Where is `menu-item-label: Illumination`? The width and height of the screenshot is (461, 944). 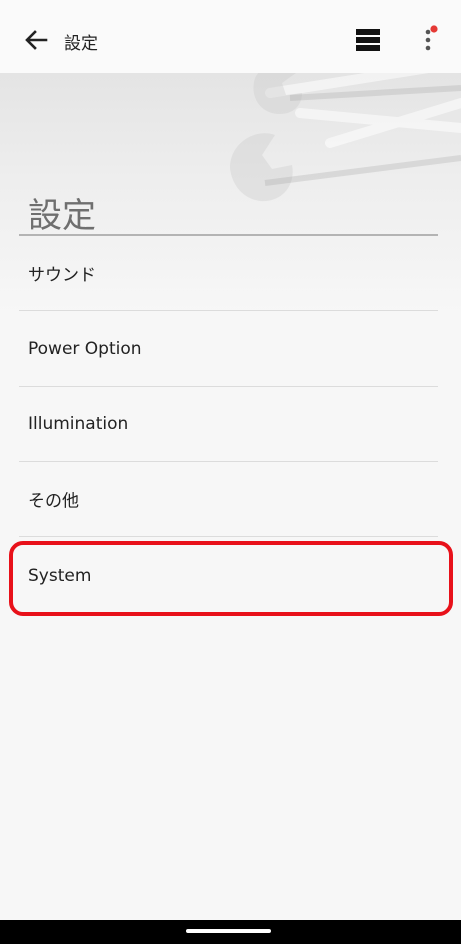 menu-item-label: Illumination is located at coordinates (78, 424).